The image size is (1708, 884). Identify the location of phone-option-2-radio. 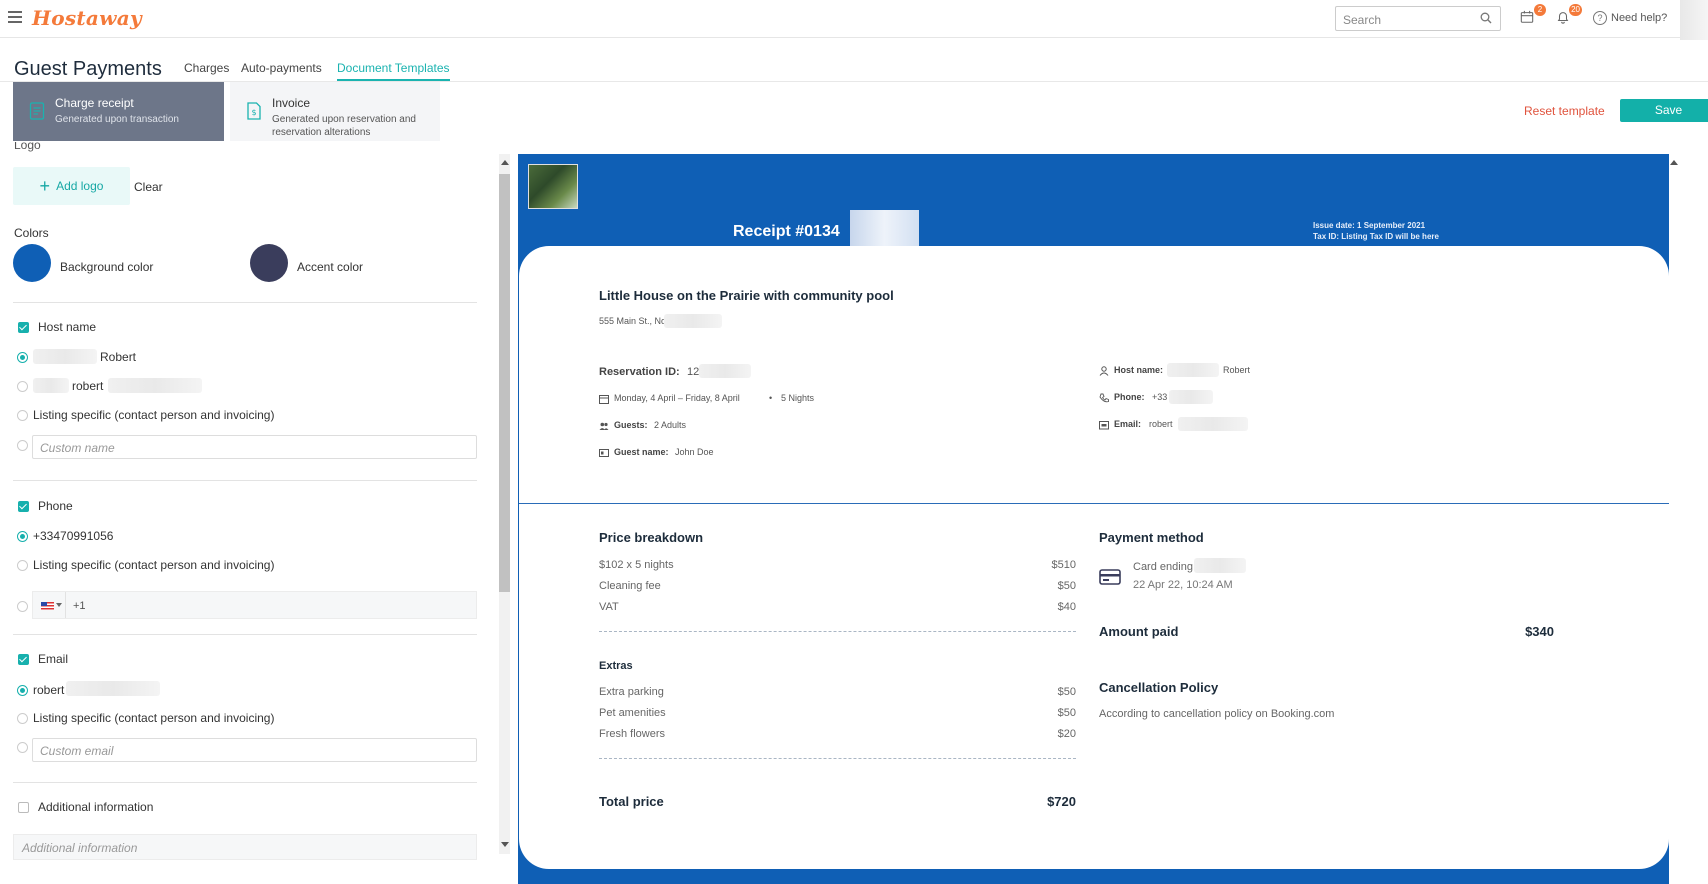
(22, 565).